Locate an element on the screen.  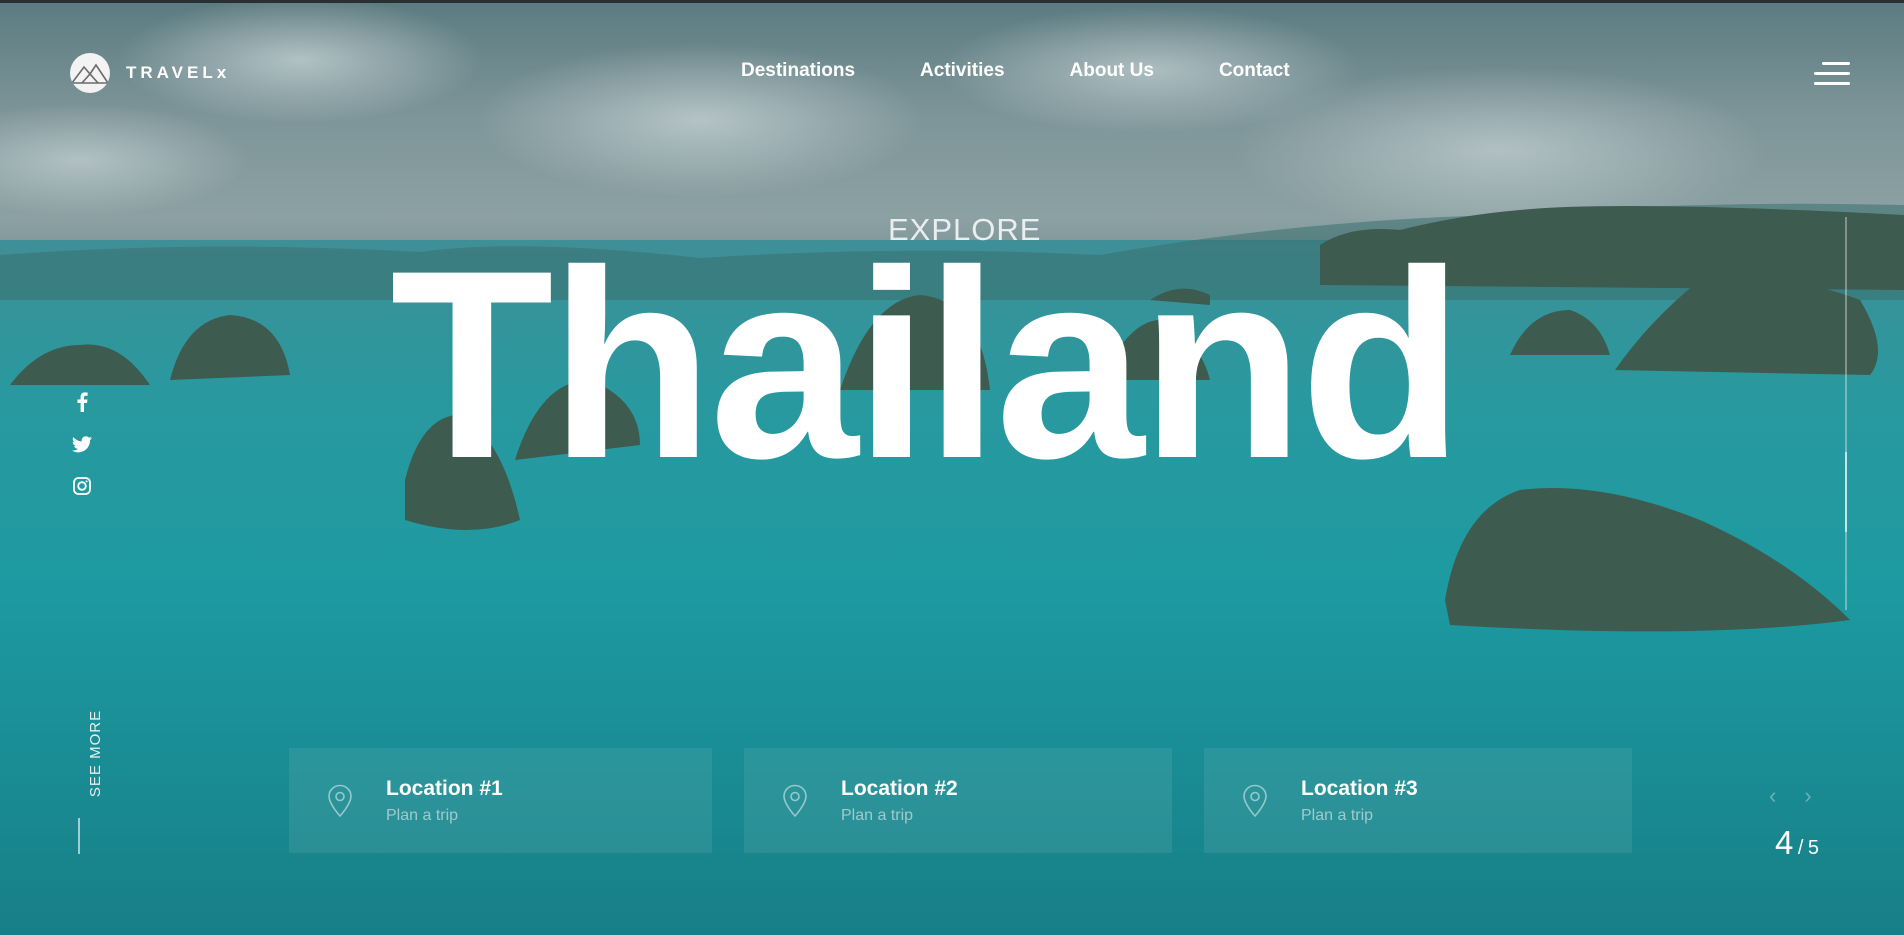
nav-item-destinations: Destinations is located at coordinates (798, 71).